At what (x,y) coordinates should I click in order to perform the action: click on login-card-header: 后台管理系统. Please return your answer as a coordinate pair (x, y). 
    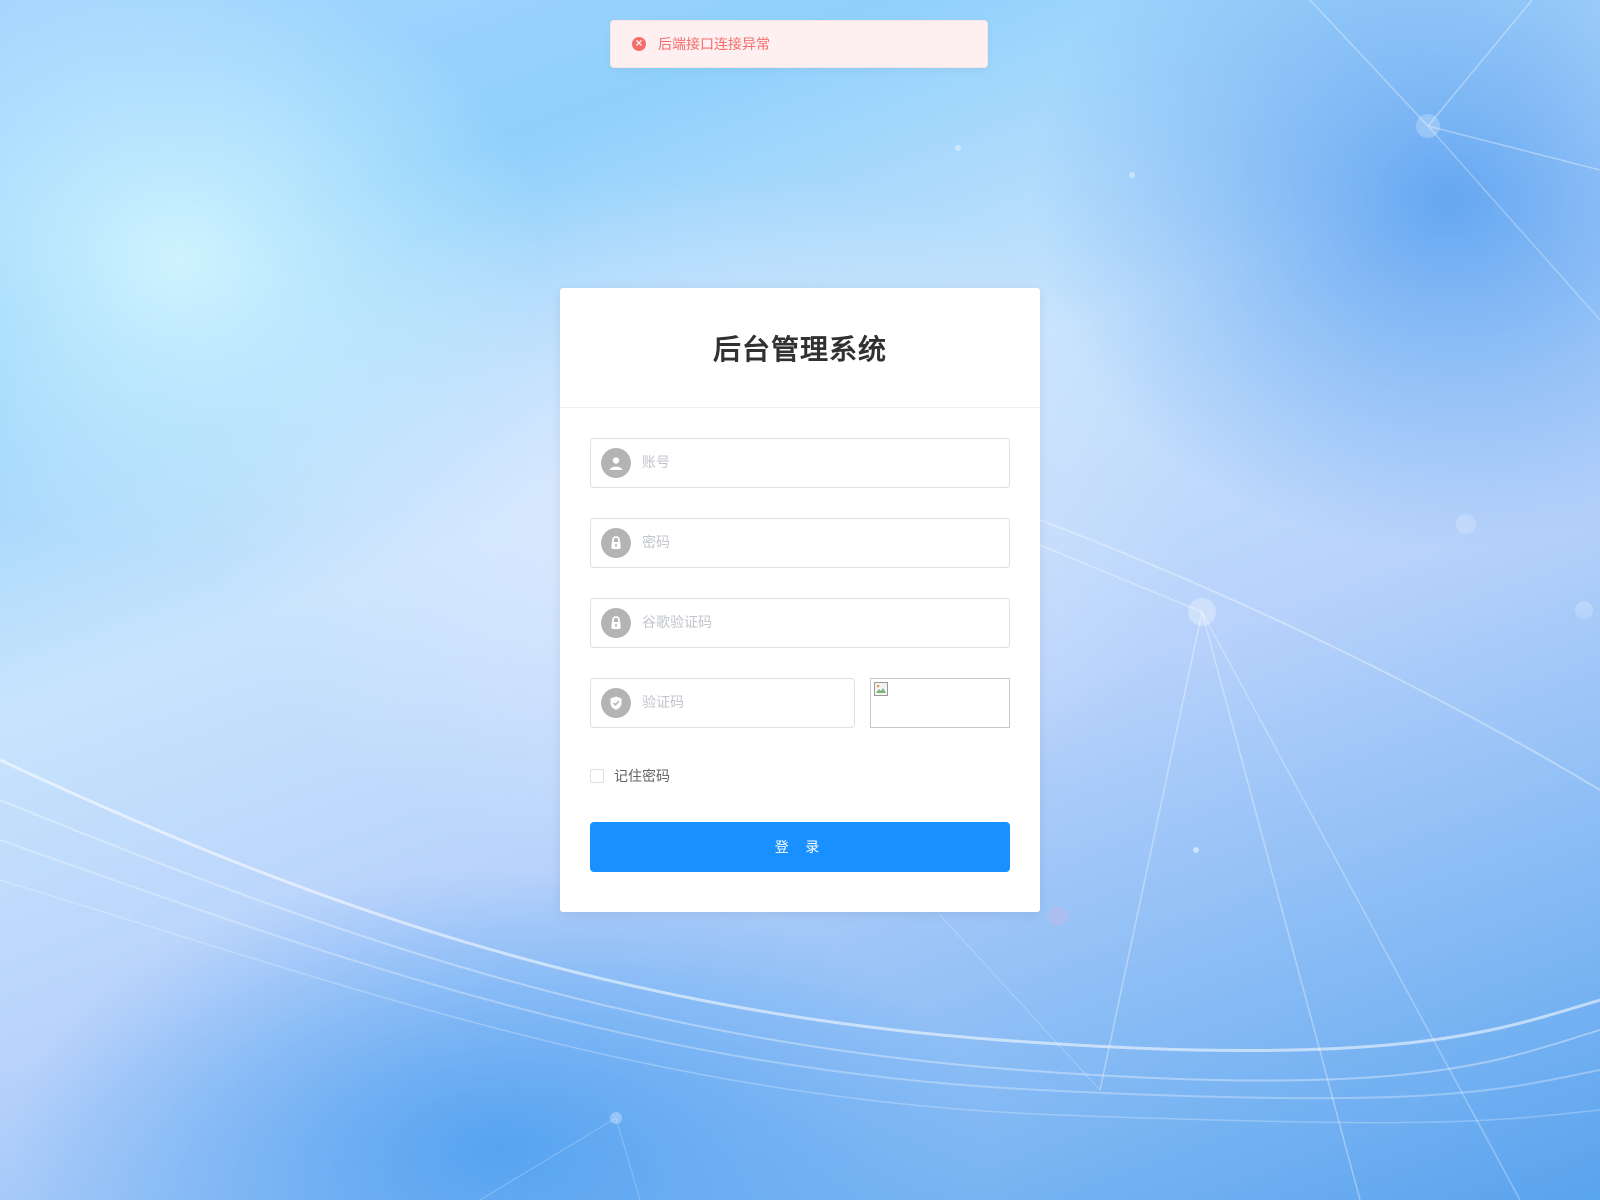
    Looking at the image, I should click on (800, 348).